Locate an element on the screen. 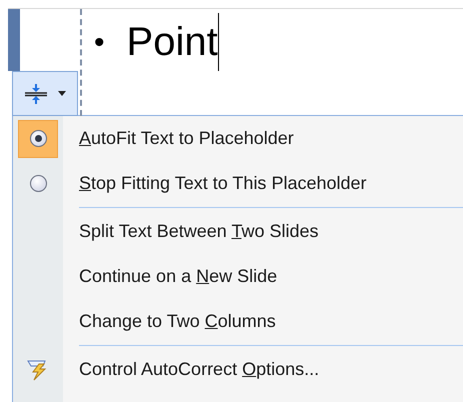 This screenshot has width=463, height=402. autofit-options-button is located at coordinates (45, 93).